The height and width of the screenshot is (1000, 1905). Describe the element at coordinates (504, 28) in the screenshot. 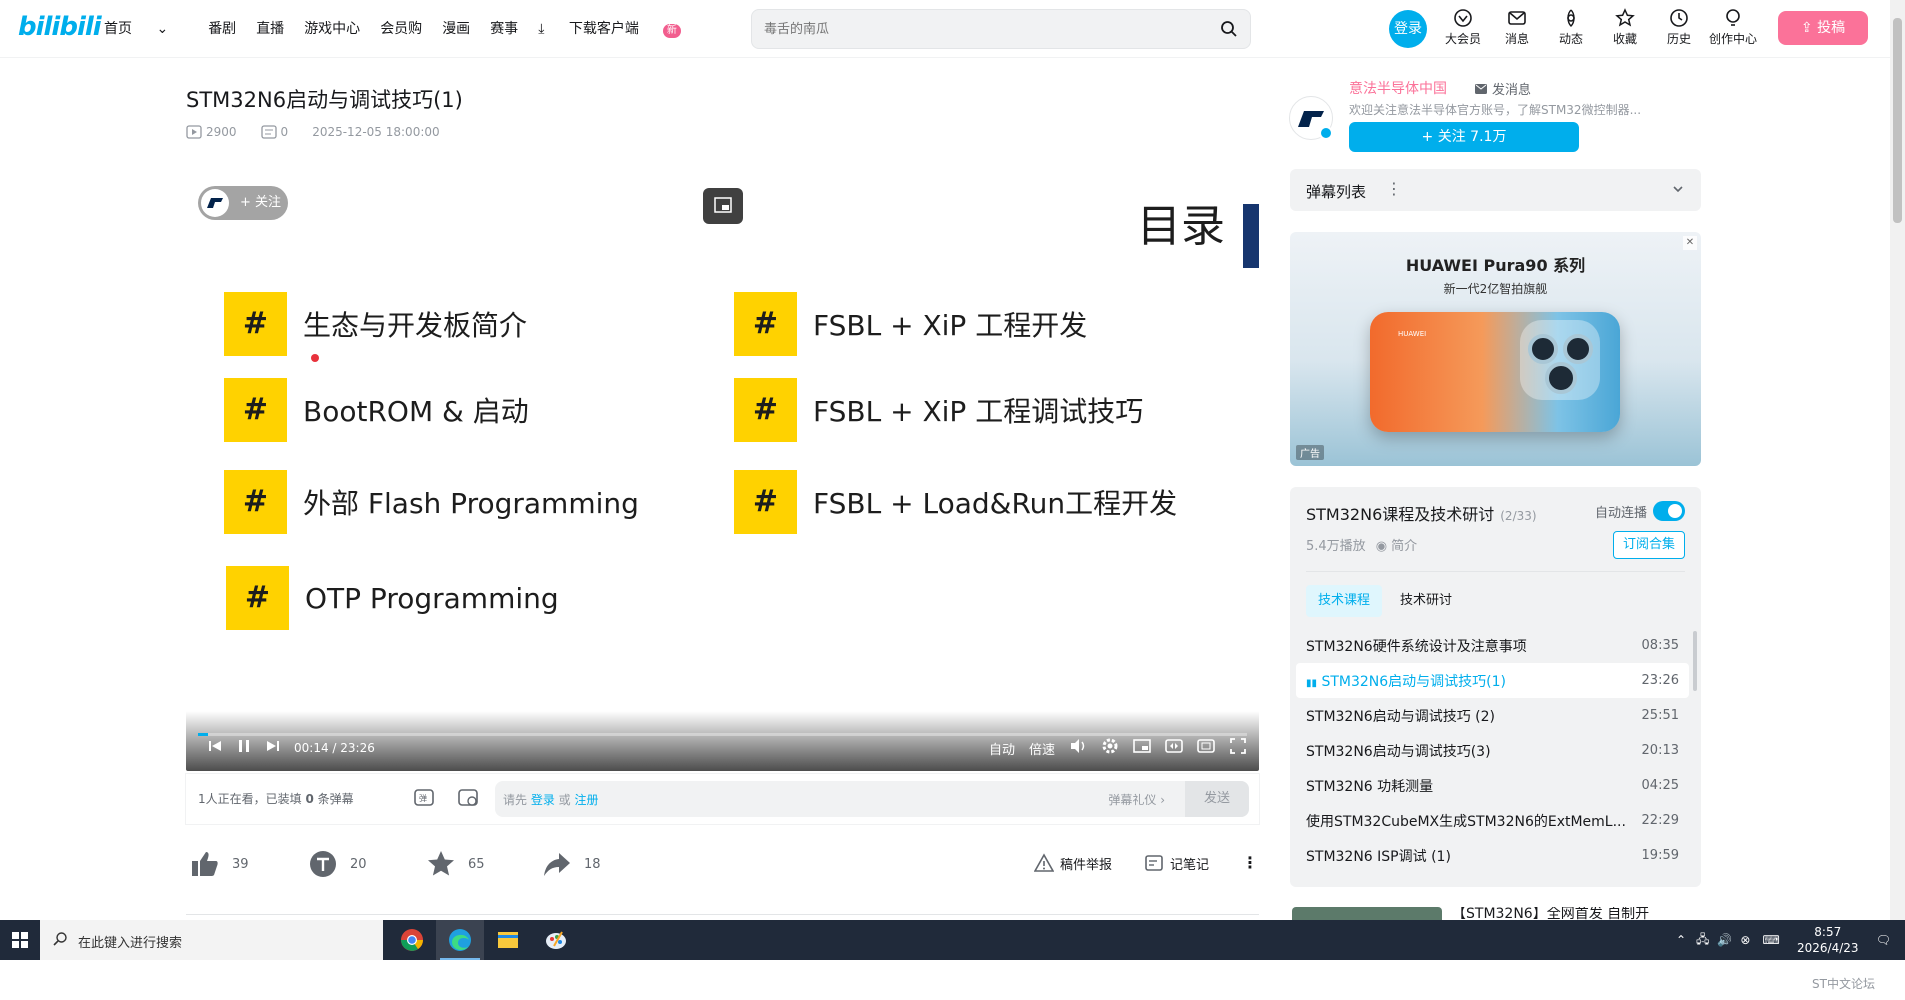

I see `nav-esports: 赛事` at that location.